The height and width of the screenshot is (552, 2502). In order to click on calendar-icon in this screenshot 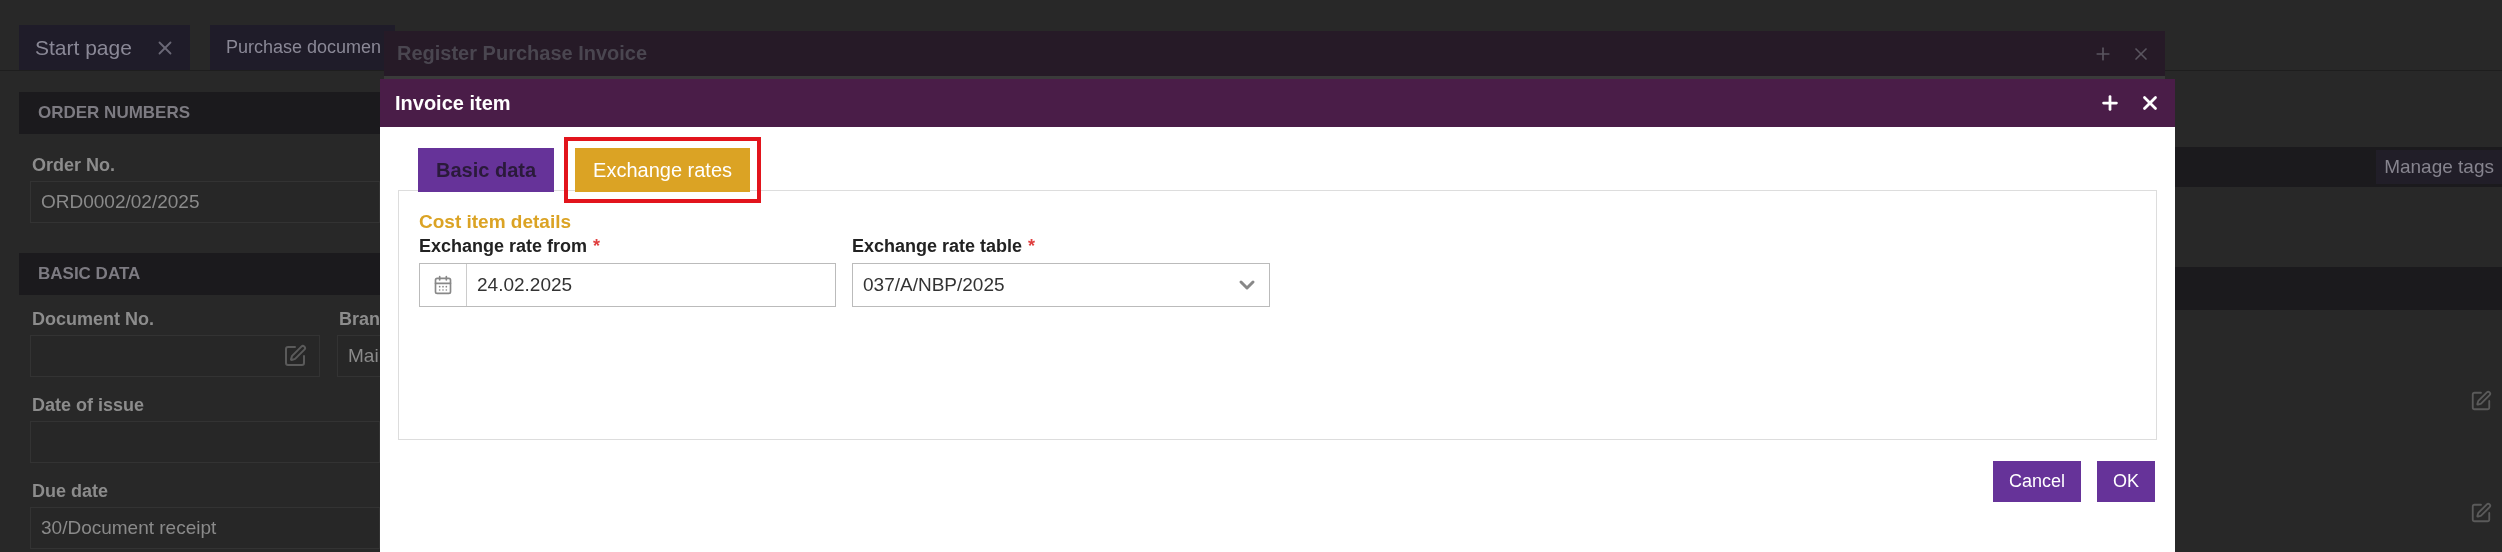, I will do `click(443, 285)`.